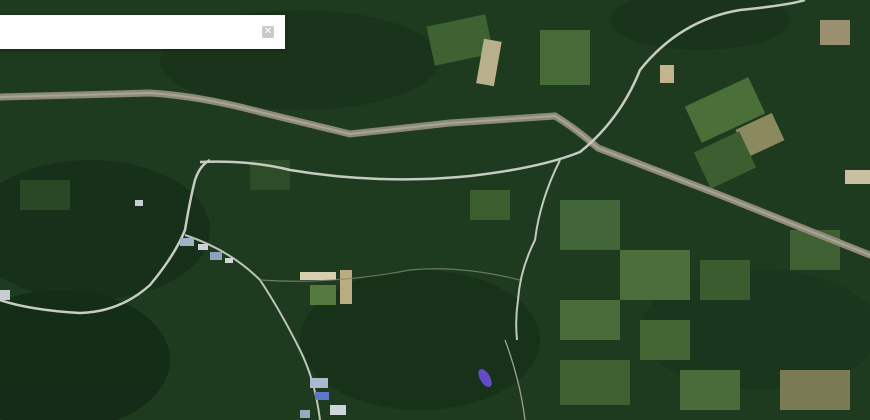 This screenshot has width=870, height=420. Describe the element at coordinates (131, 32) in the screenshot. I see `search-input` at that location.